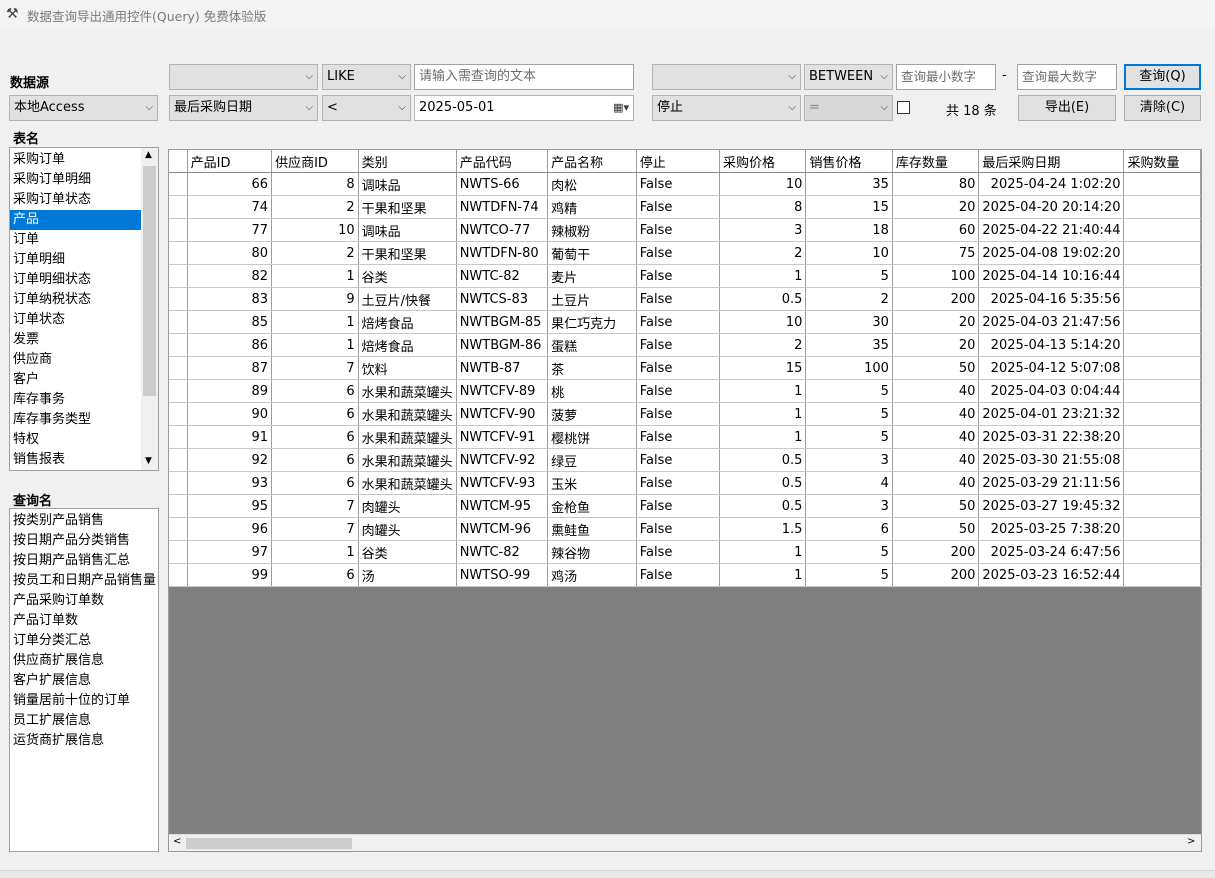 Image resolution: width=1215 pixels, height=878 pixels. What do you see at coordinates (84, 561) in the screenshot?
I see `query-list-item: 按日期产品销售汇总` at bounding box center [84, 561].